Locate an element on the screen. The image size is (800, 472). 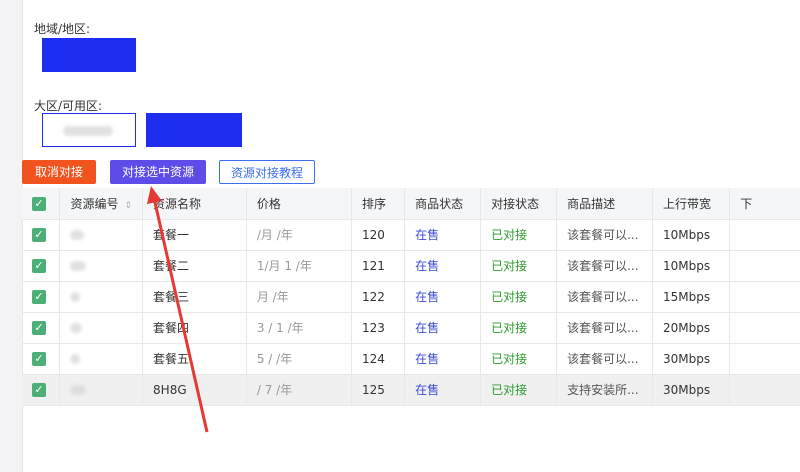
annotation-arrow is located at coordinates (178, 309).